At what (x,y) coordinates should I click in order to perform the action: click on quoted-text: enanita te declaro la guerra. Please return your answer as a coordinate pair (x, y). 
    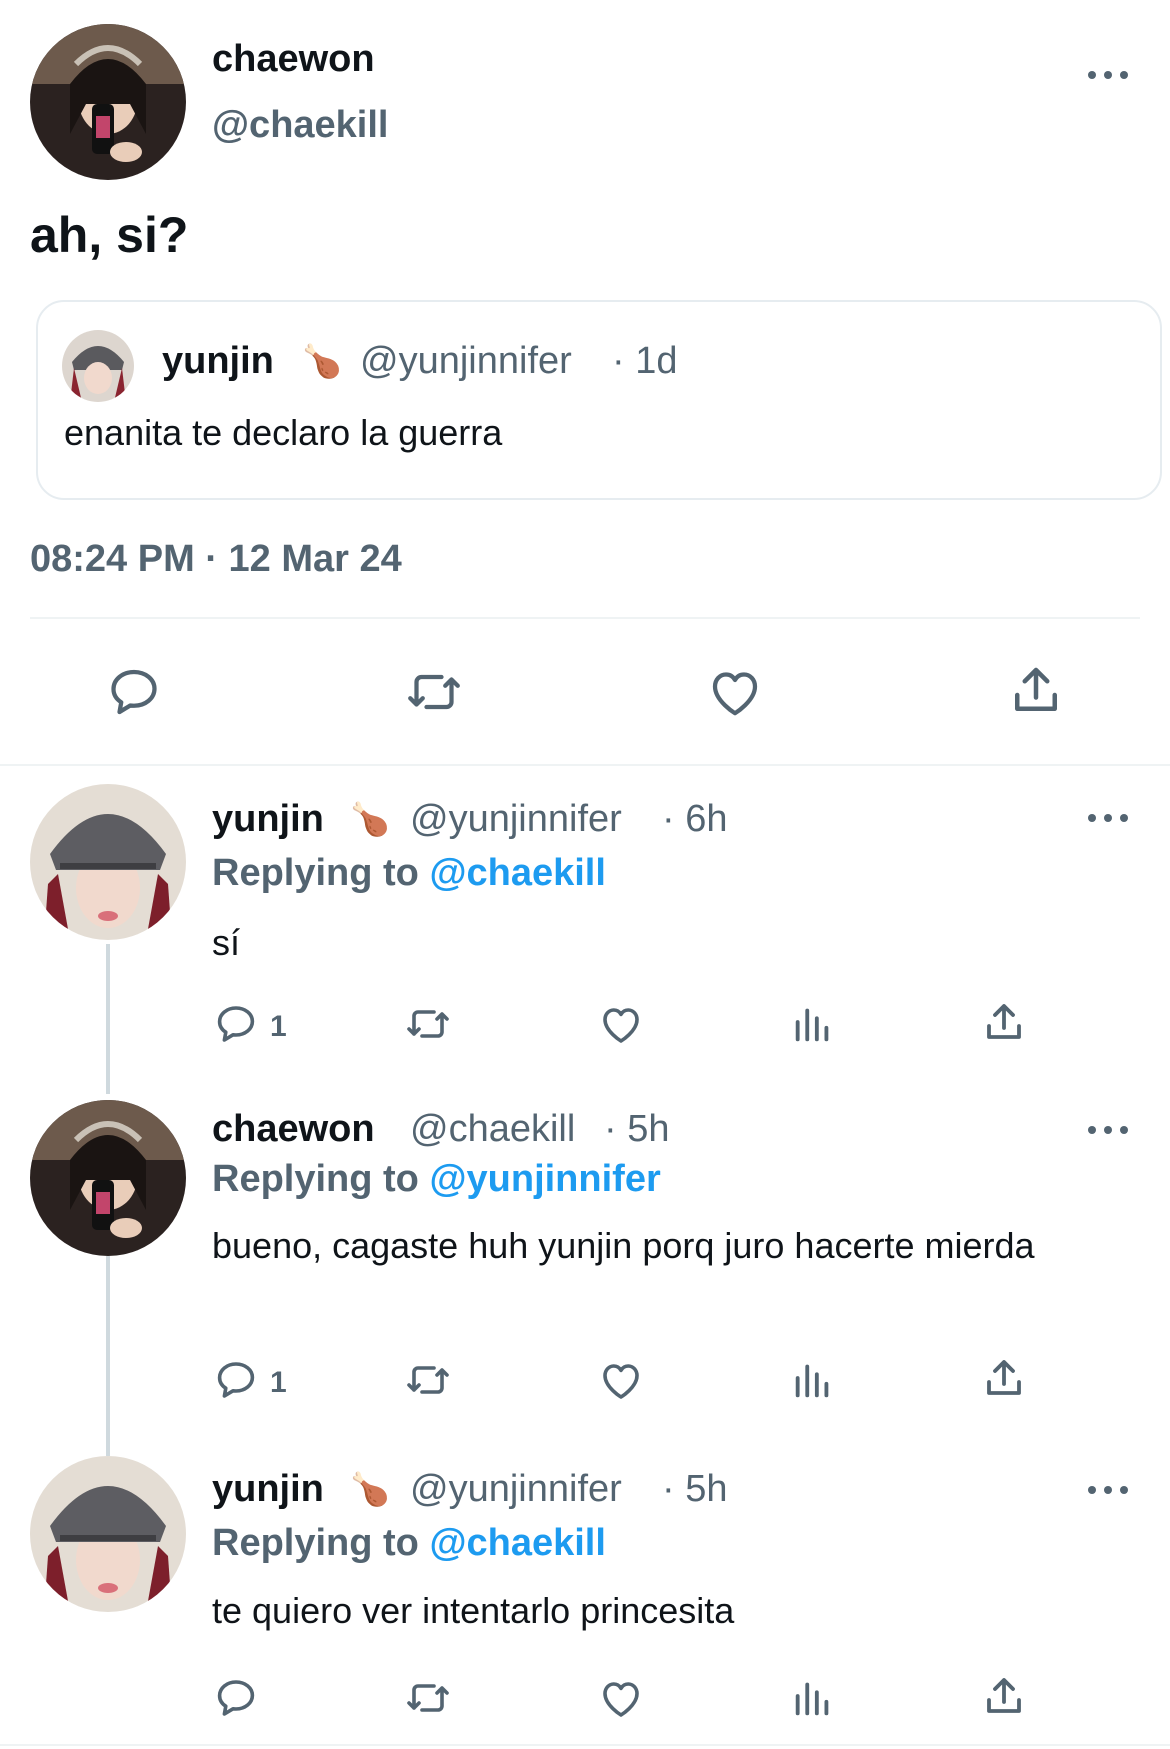
    Looking at the image, I should click on (283, 432).